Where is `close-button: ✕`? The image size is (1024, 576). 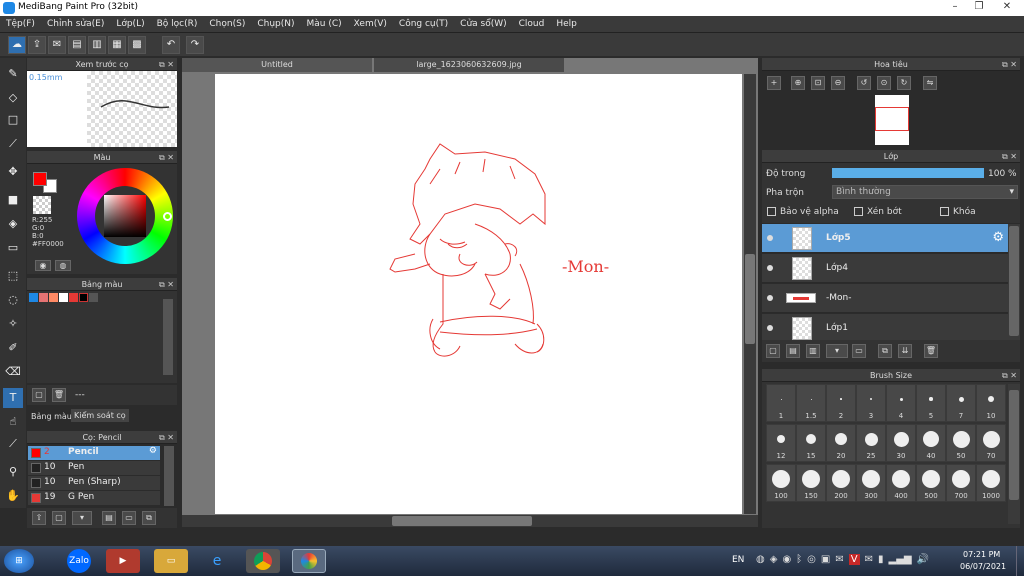 close-button: ✕ is located at coordinates (1007, 7).